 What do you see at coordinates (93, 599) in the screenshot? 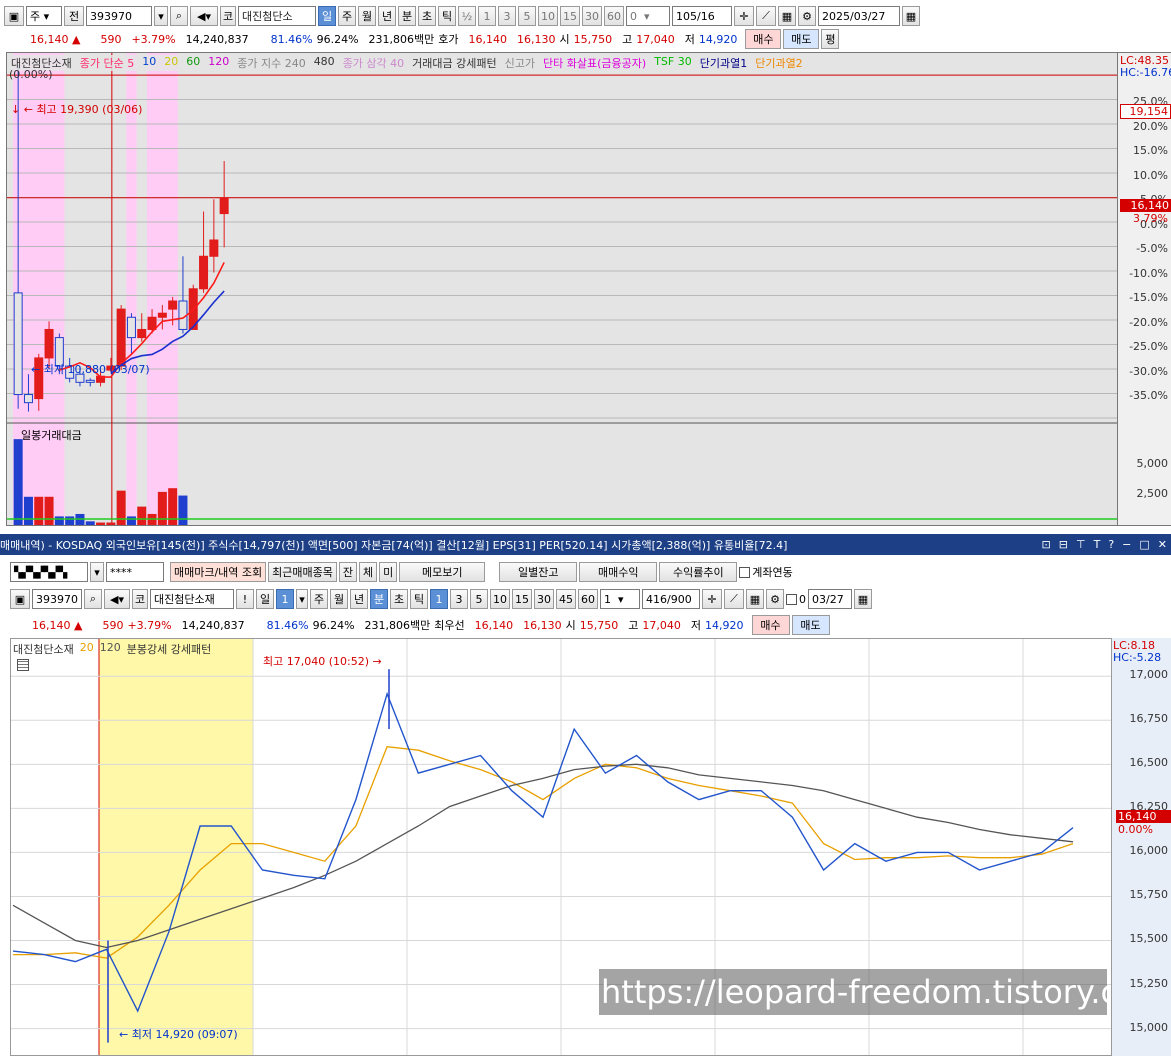
I see `w2-search-icon: ⌕` at bounding box center [93, 599].